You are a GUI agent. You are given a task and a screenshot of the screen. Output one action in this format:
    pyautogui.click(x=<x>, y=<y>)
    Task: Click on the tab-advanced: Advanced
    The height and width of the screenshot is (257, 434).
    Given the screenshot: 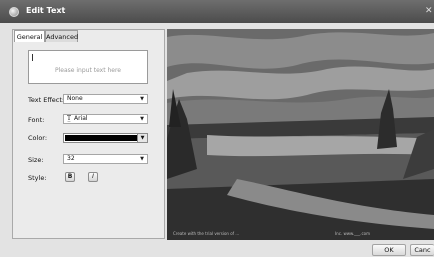 What is the action you would take?
    pyautogui.click(x=61, y=36)
    